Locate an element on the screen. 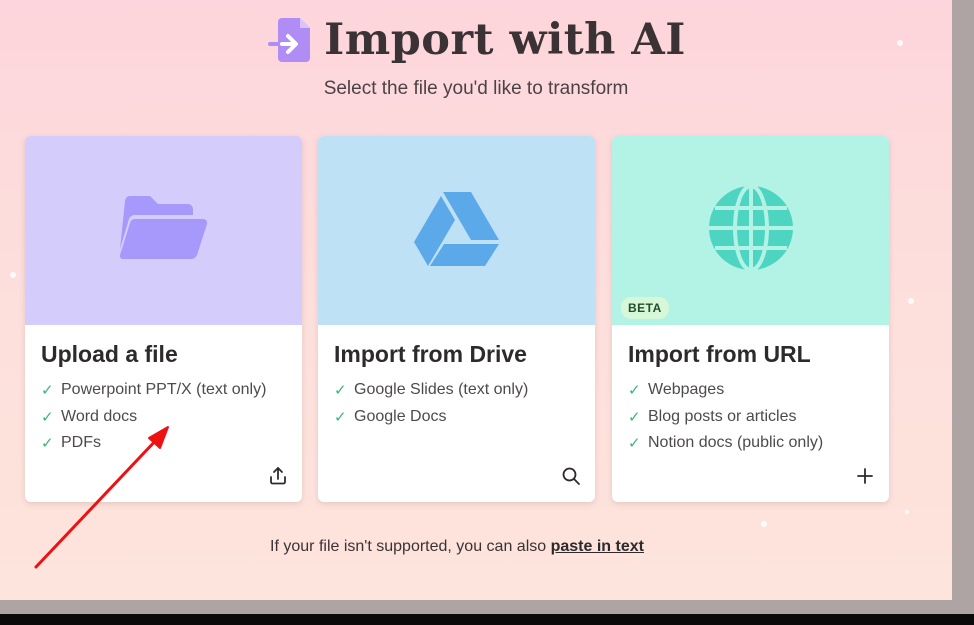 The height and width of the screenshot is (625, 974). feature-label: Google Docs is located at coordinates (400, 416).